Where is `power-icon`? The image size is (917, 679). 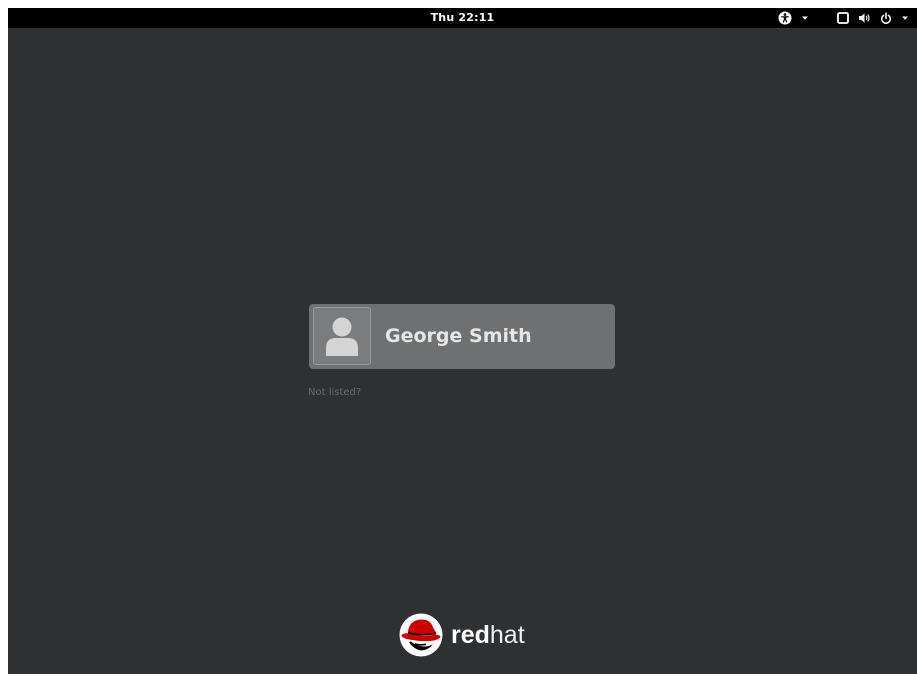 power-icon is located at coordinates (886, 17).